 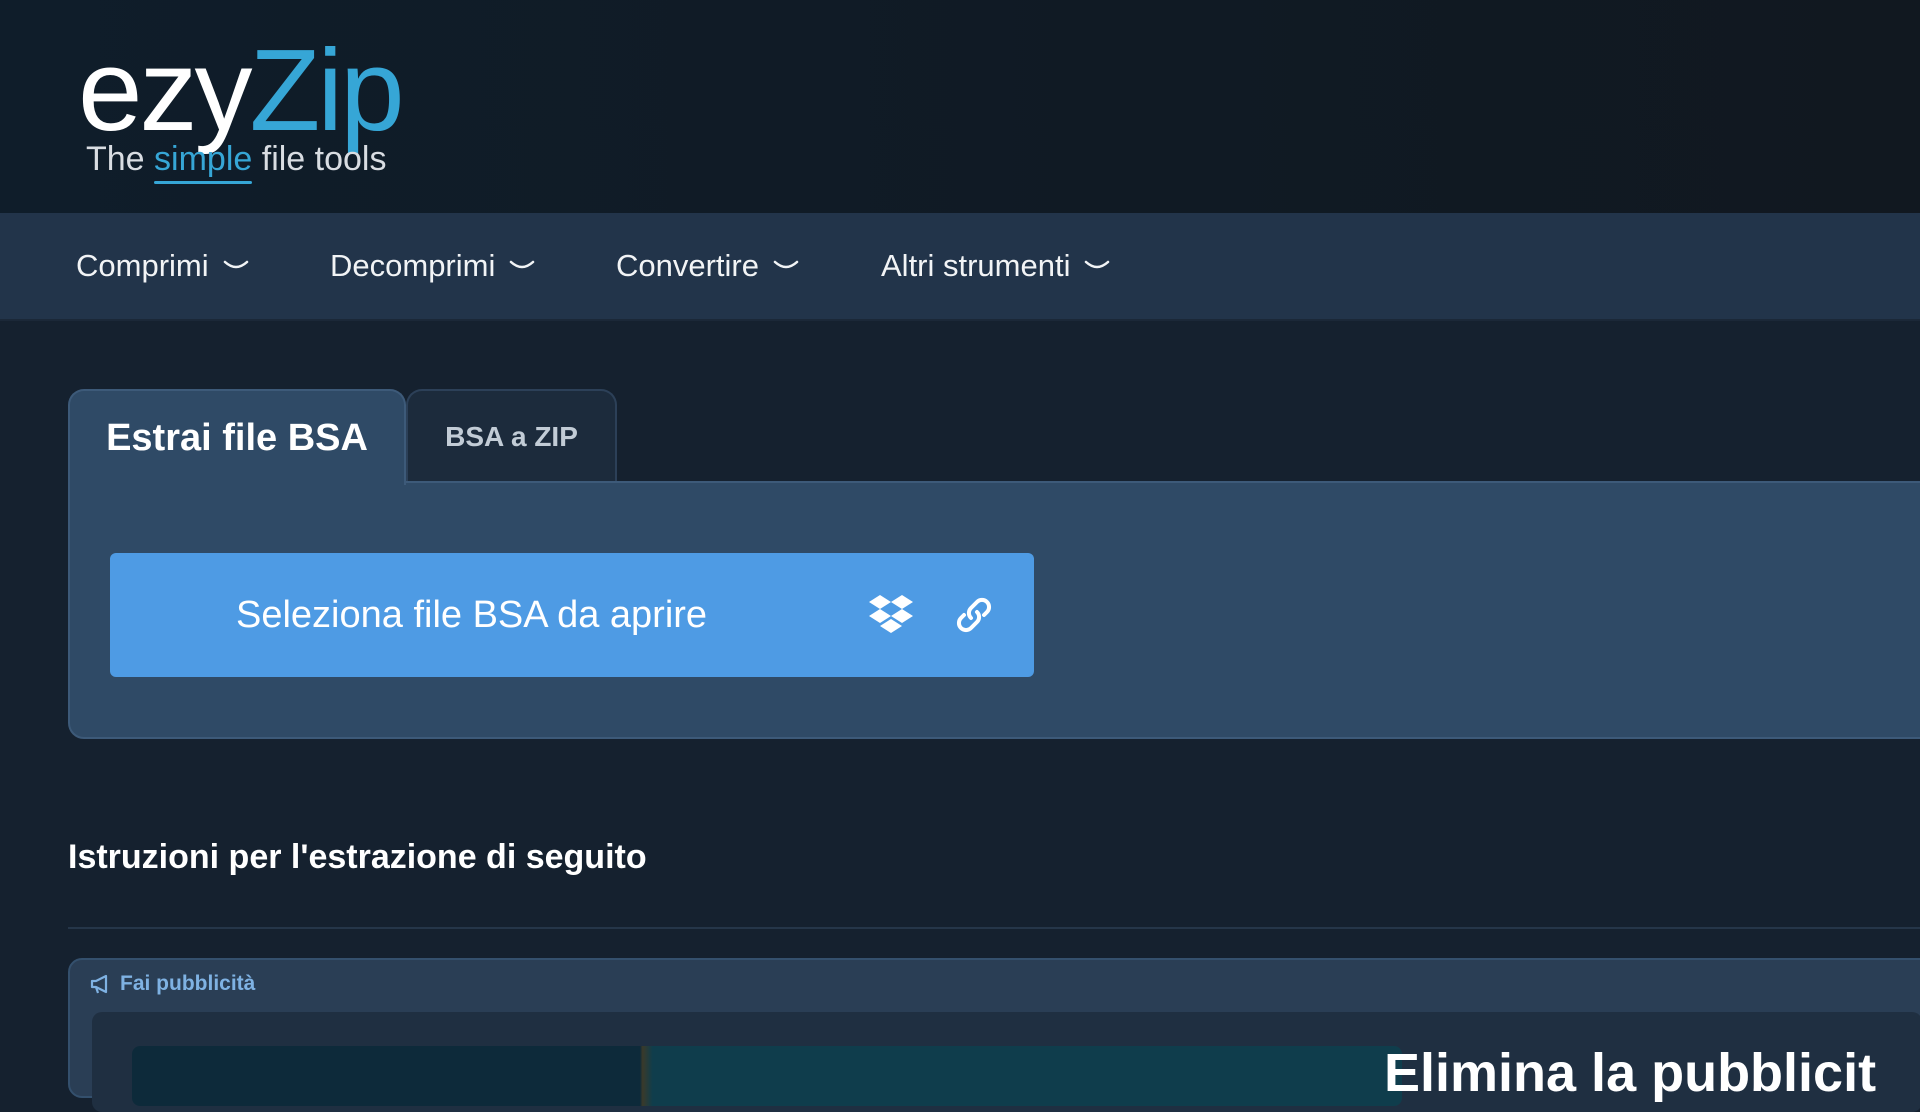 I want to click on select-file-button: Seleziona file BSA da aprire, so click(x=572, y=615).